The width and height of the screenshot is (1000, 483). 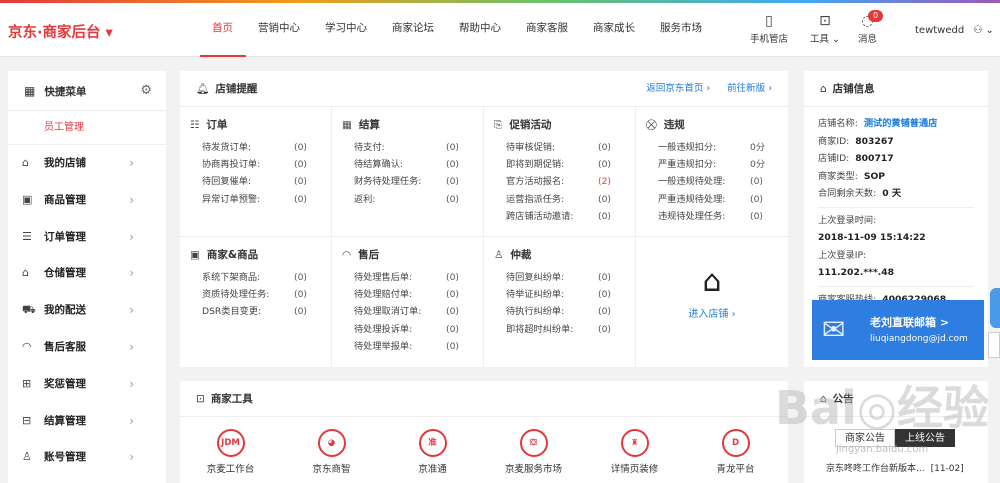 What do you see at coordinates (407, 147) in the screenshot?
I see `reminder-row: 待支付: (0)` at bounding box center [407, 147].